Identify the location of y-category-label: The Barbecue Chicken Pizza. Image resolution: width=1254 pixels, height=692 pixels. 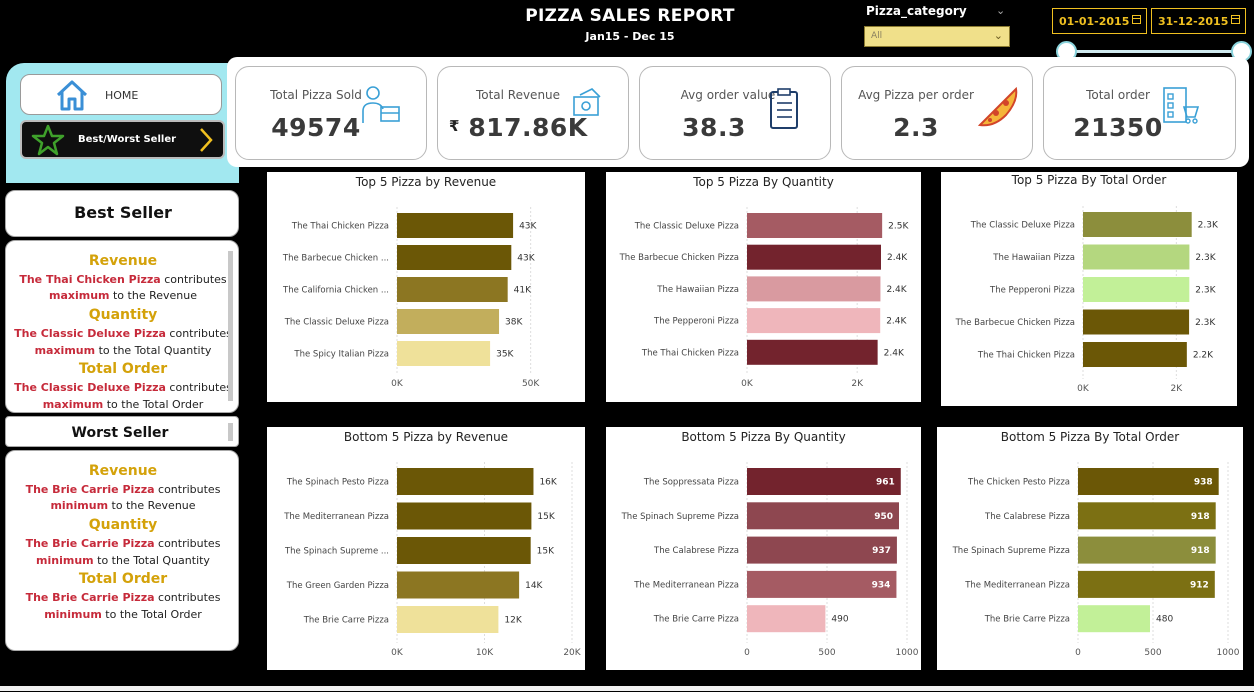
(1015, 323).